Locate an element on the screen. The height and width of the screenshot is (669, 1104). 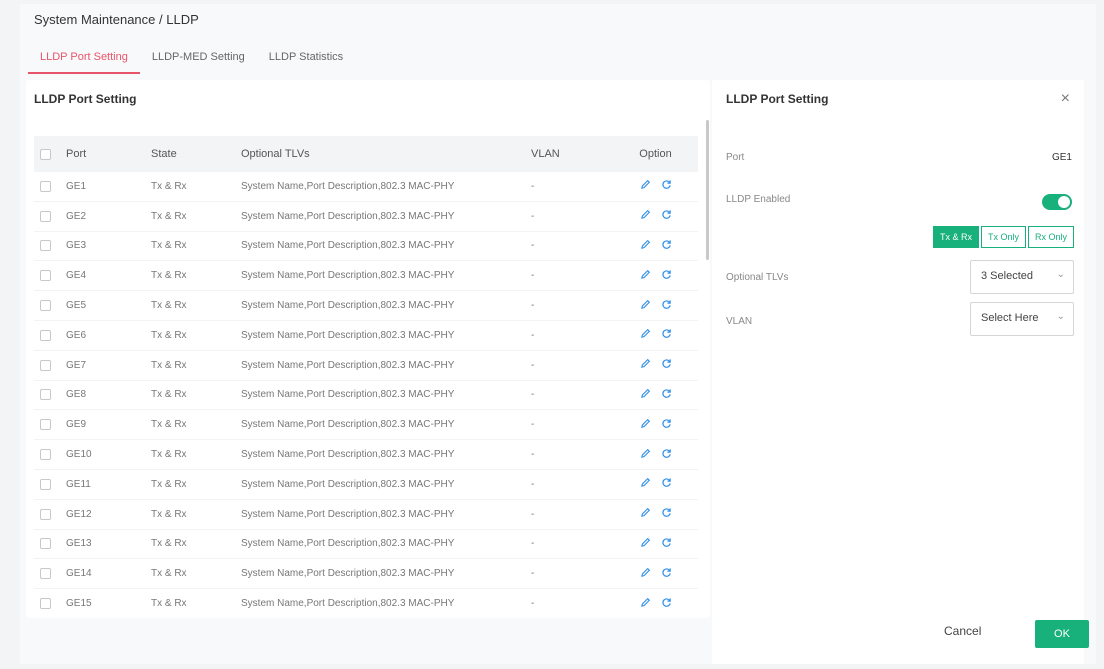
column-header-port: Port is located at coordinates (108, 154).